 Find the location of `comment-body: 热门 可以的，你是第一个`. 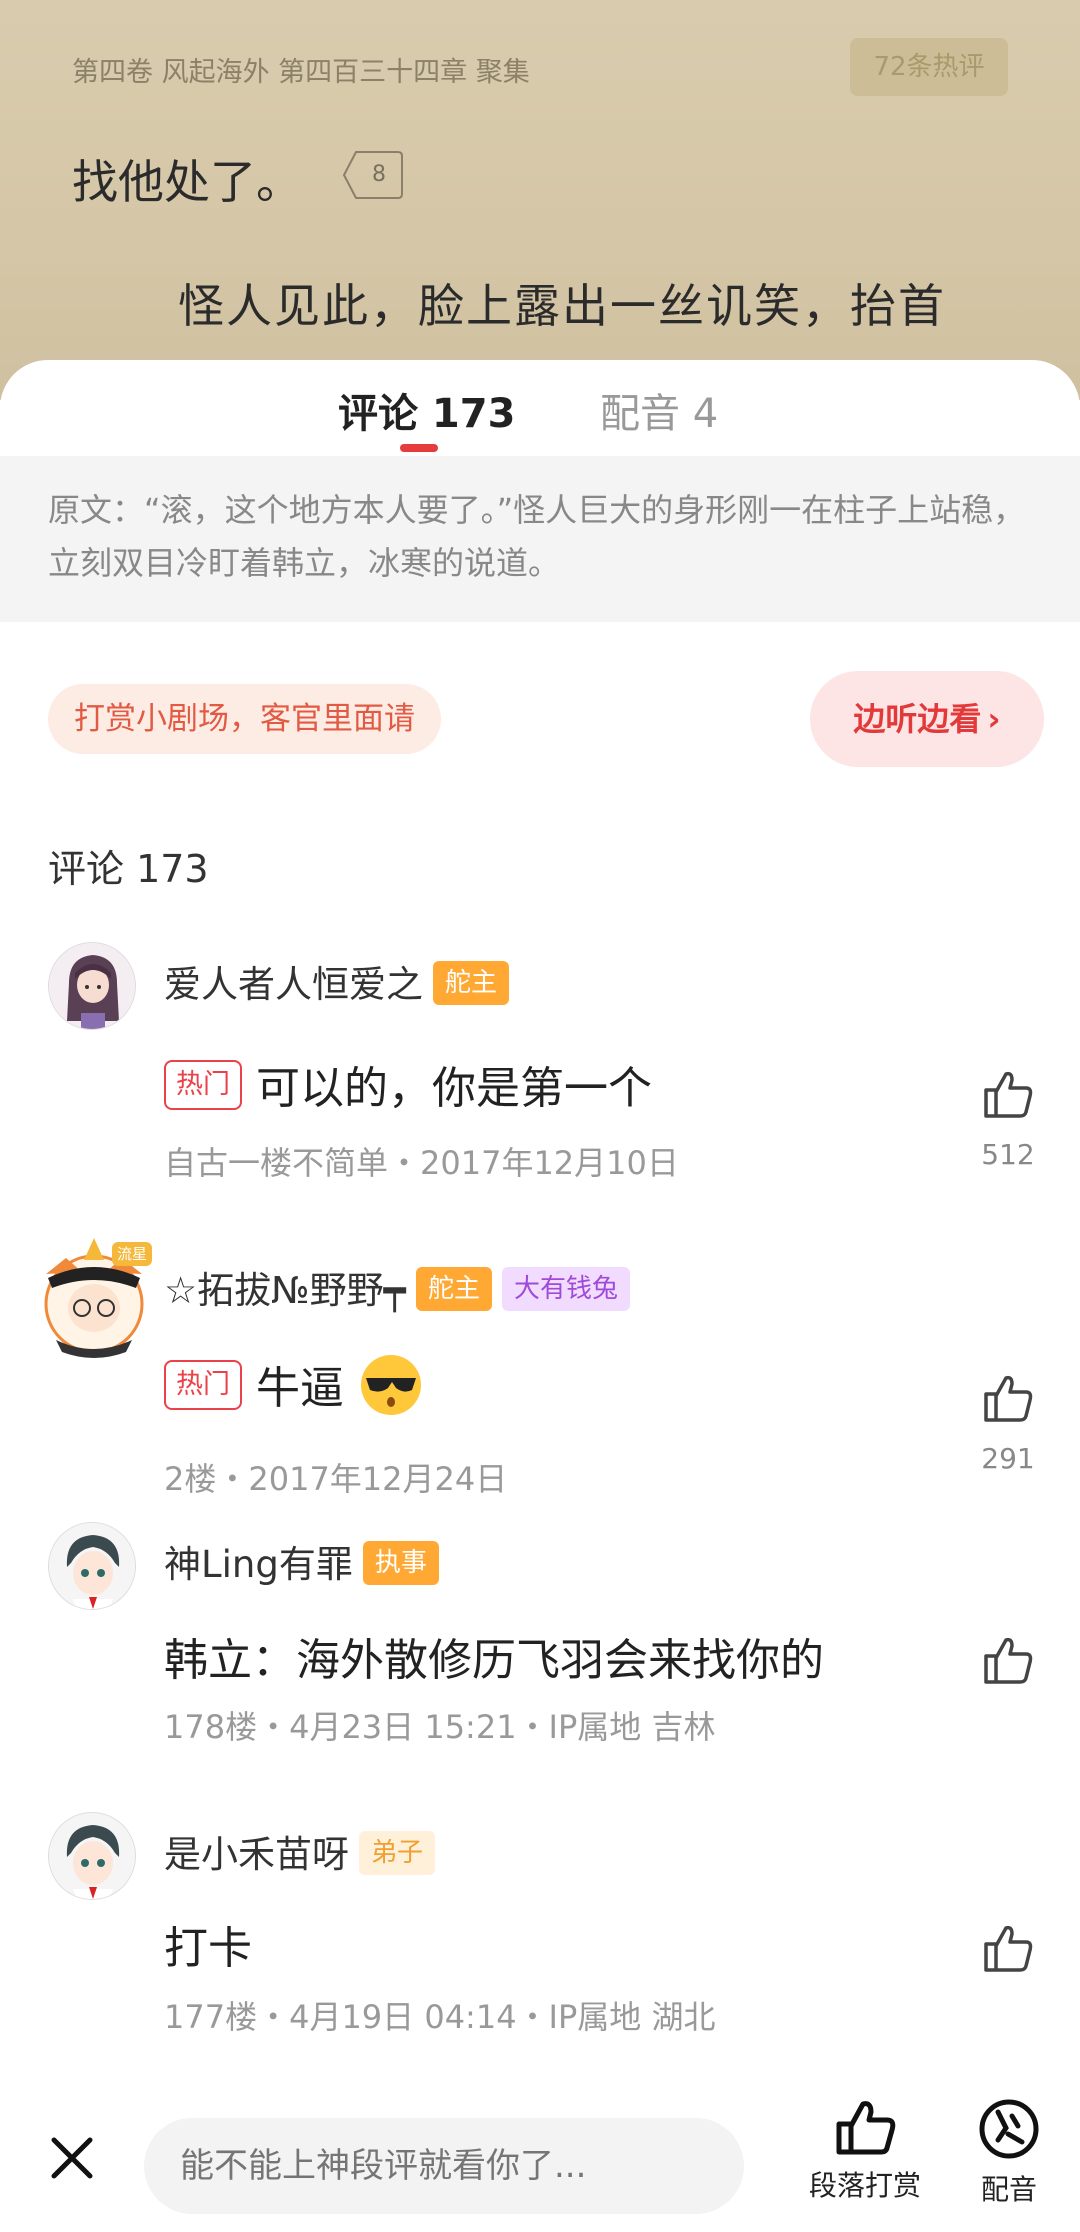

comment-body: 热门 可以的，你是第一个 is located at coordinates (408, 1084).